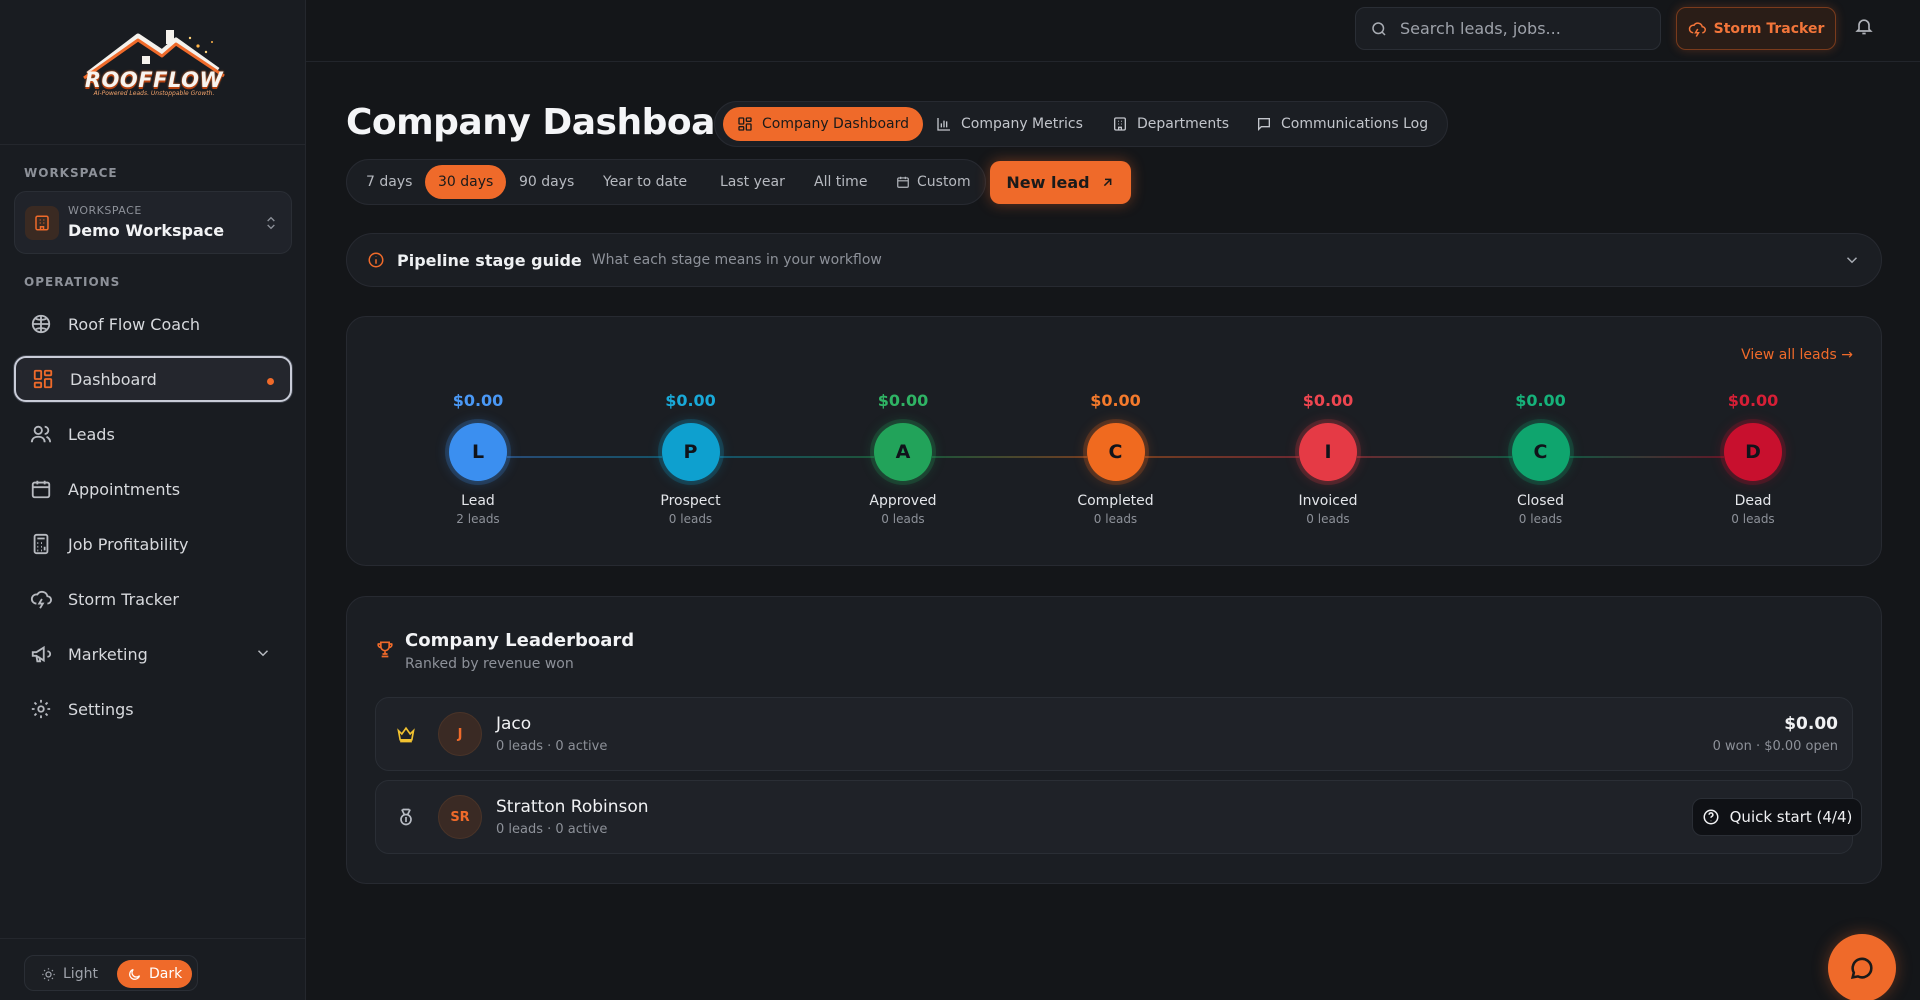 The width and height of the screenshot is (1920, 1000). Describe the element at coordinates (1116, 458) in the screenshot. I see `pipeline-stage: $0.00 C Completed 0 leads` at that location.